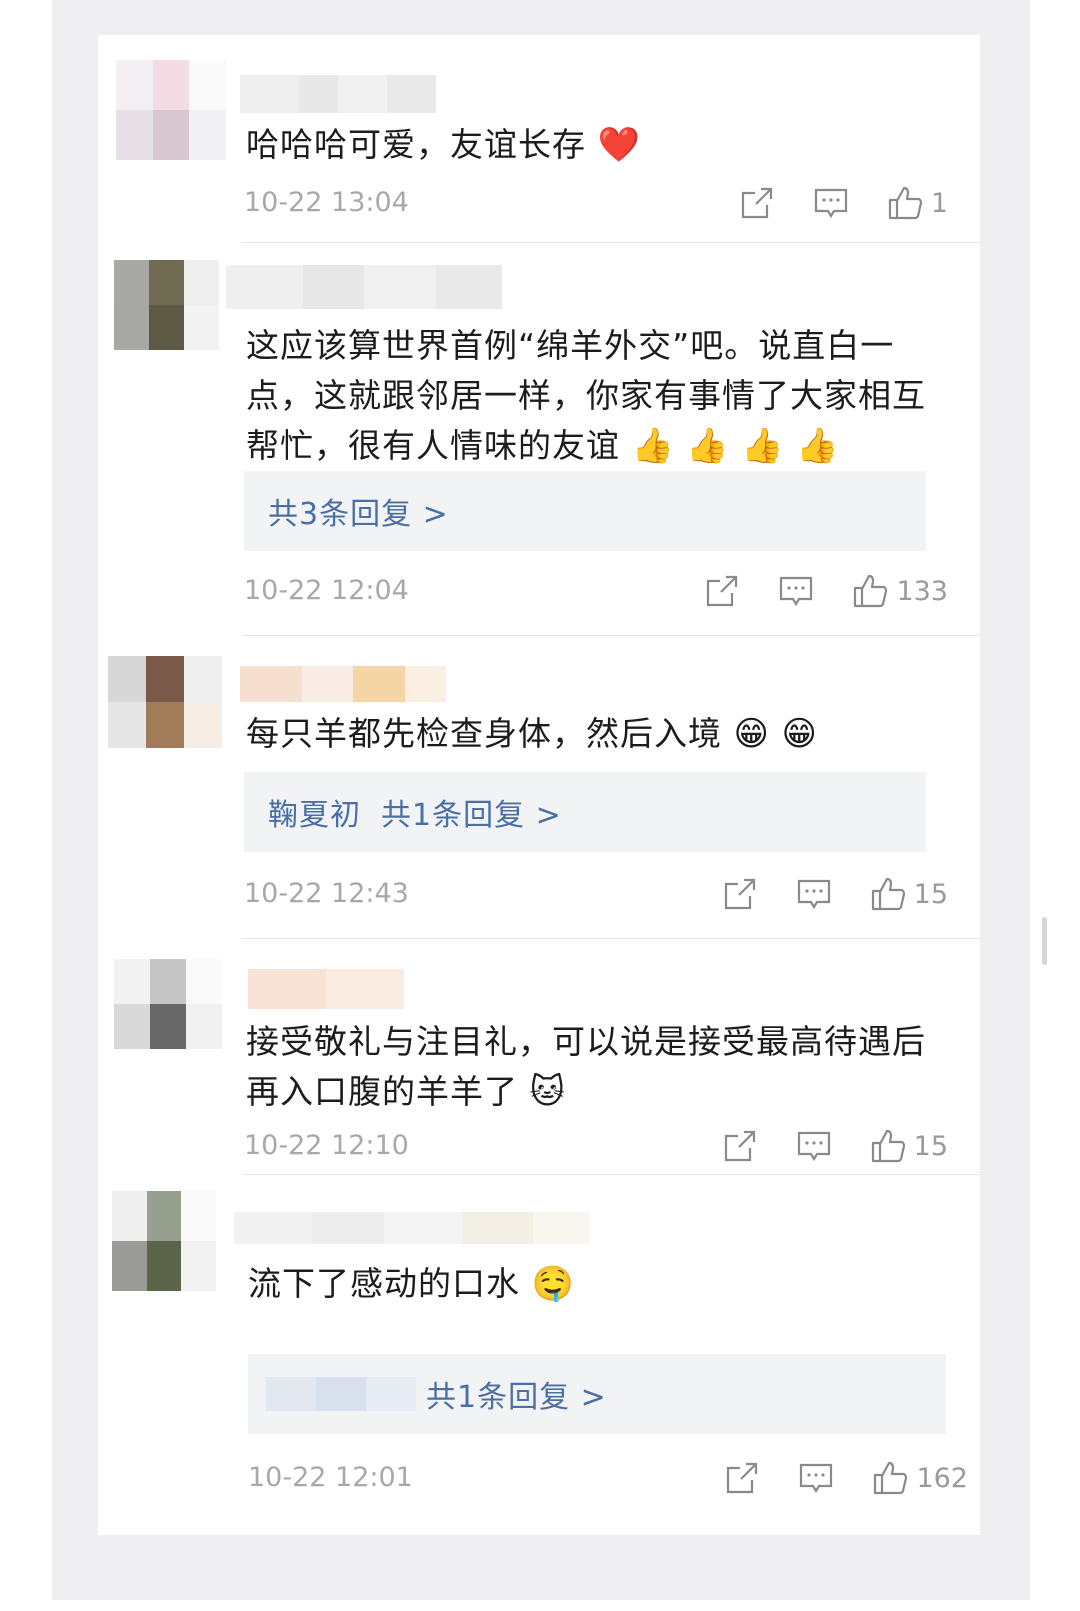 This screenshot has width=1080, height=1611. Describe the element at coordinates (596, 591) in the screenshot. I see `comment-meta: 10-22 12:04 133` at that location.